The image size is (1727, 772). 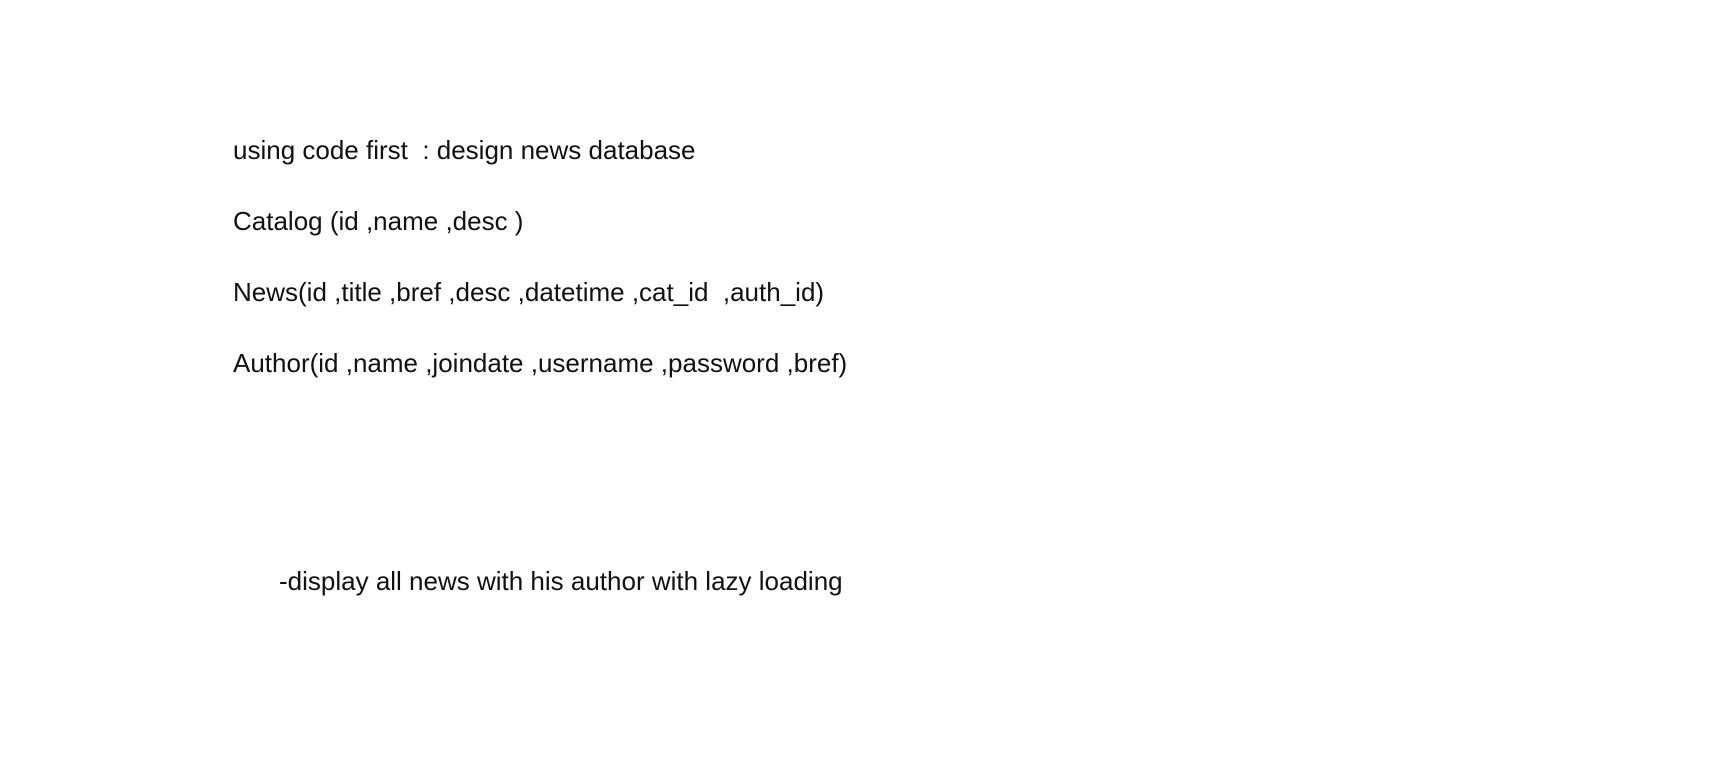 What do you see at coordinates (378, 221) in the screenshot?
I see `catalog-schema-text: Catalog (id ,name ,desc )` at bounding box center [378, 221].